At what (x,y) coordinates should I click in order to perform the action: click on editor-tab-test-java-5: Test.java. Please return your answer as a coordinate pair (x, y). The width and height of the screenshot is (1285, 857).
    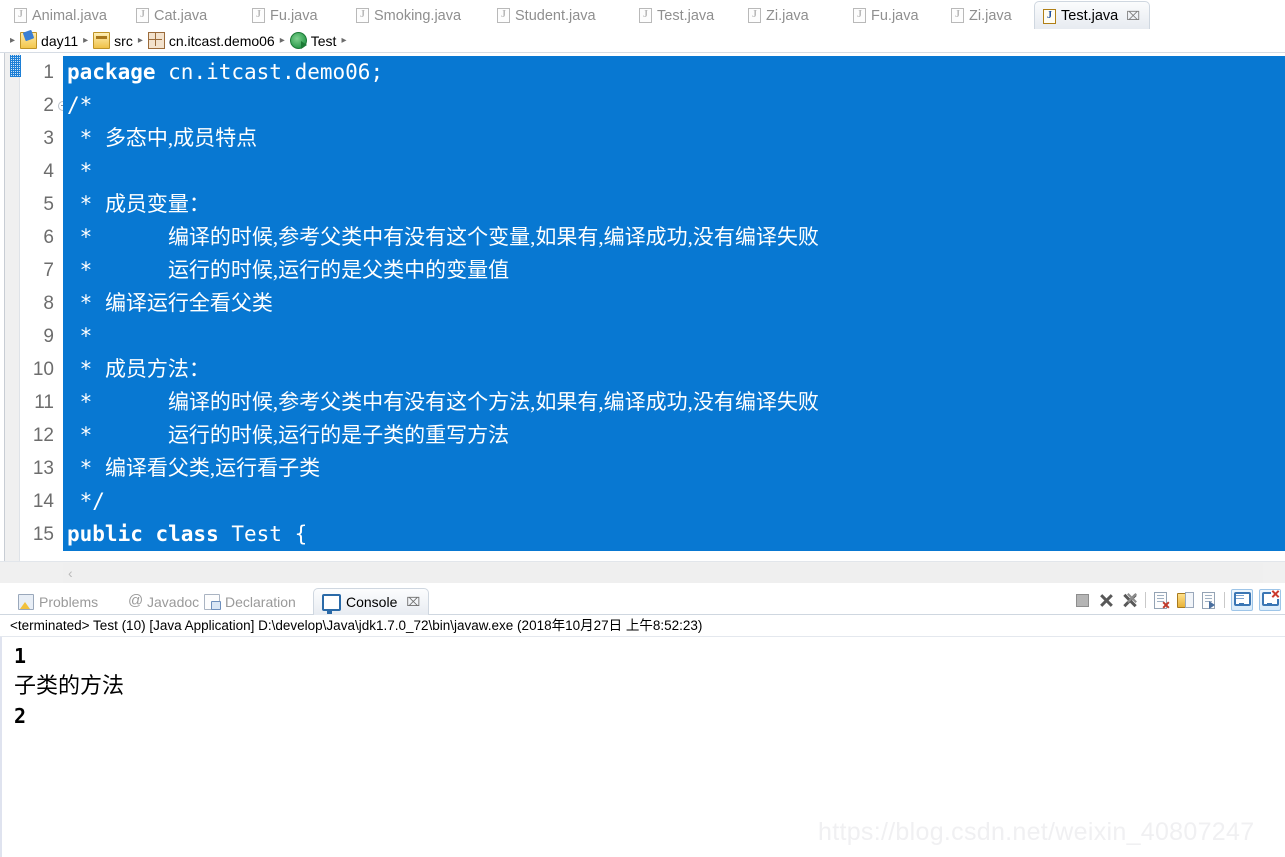
    Looking at the image, I should click on (677, 15).